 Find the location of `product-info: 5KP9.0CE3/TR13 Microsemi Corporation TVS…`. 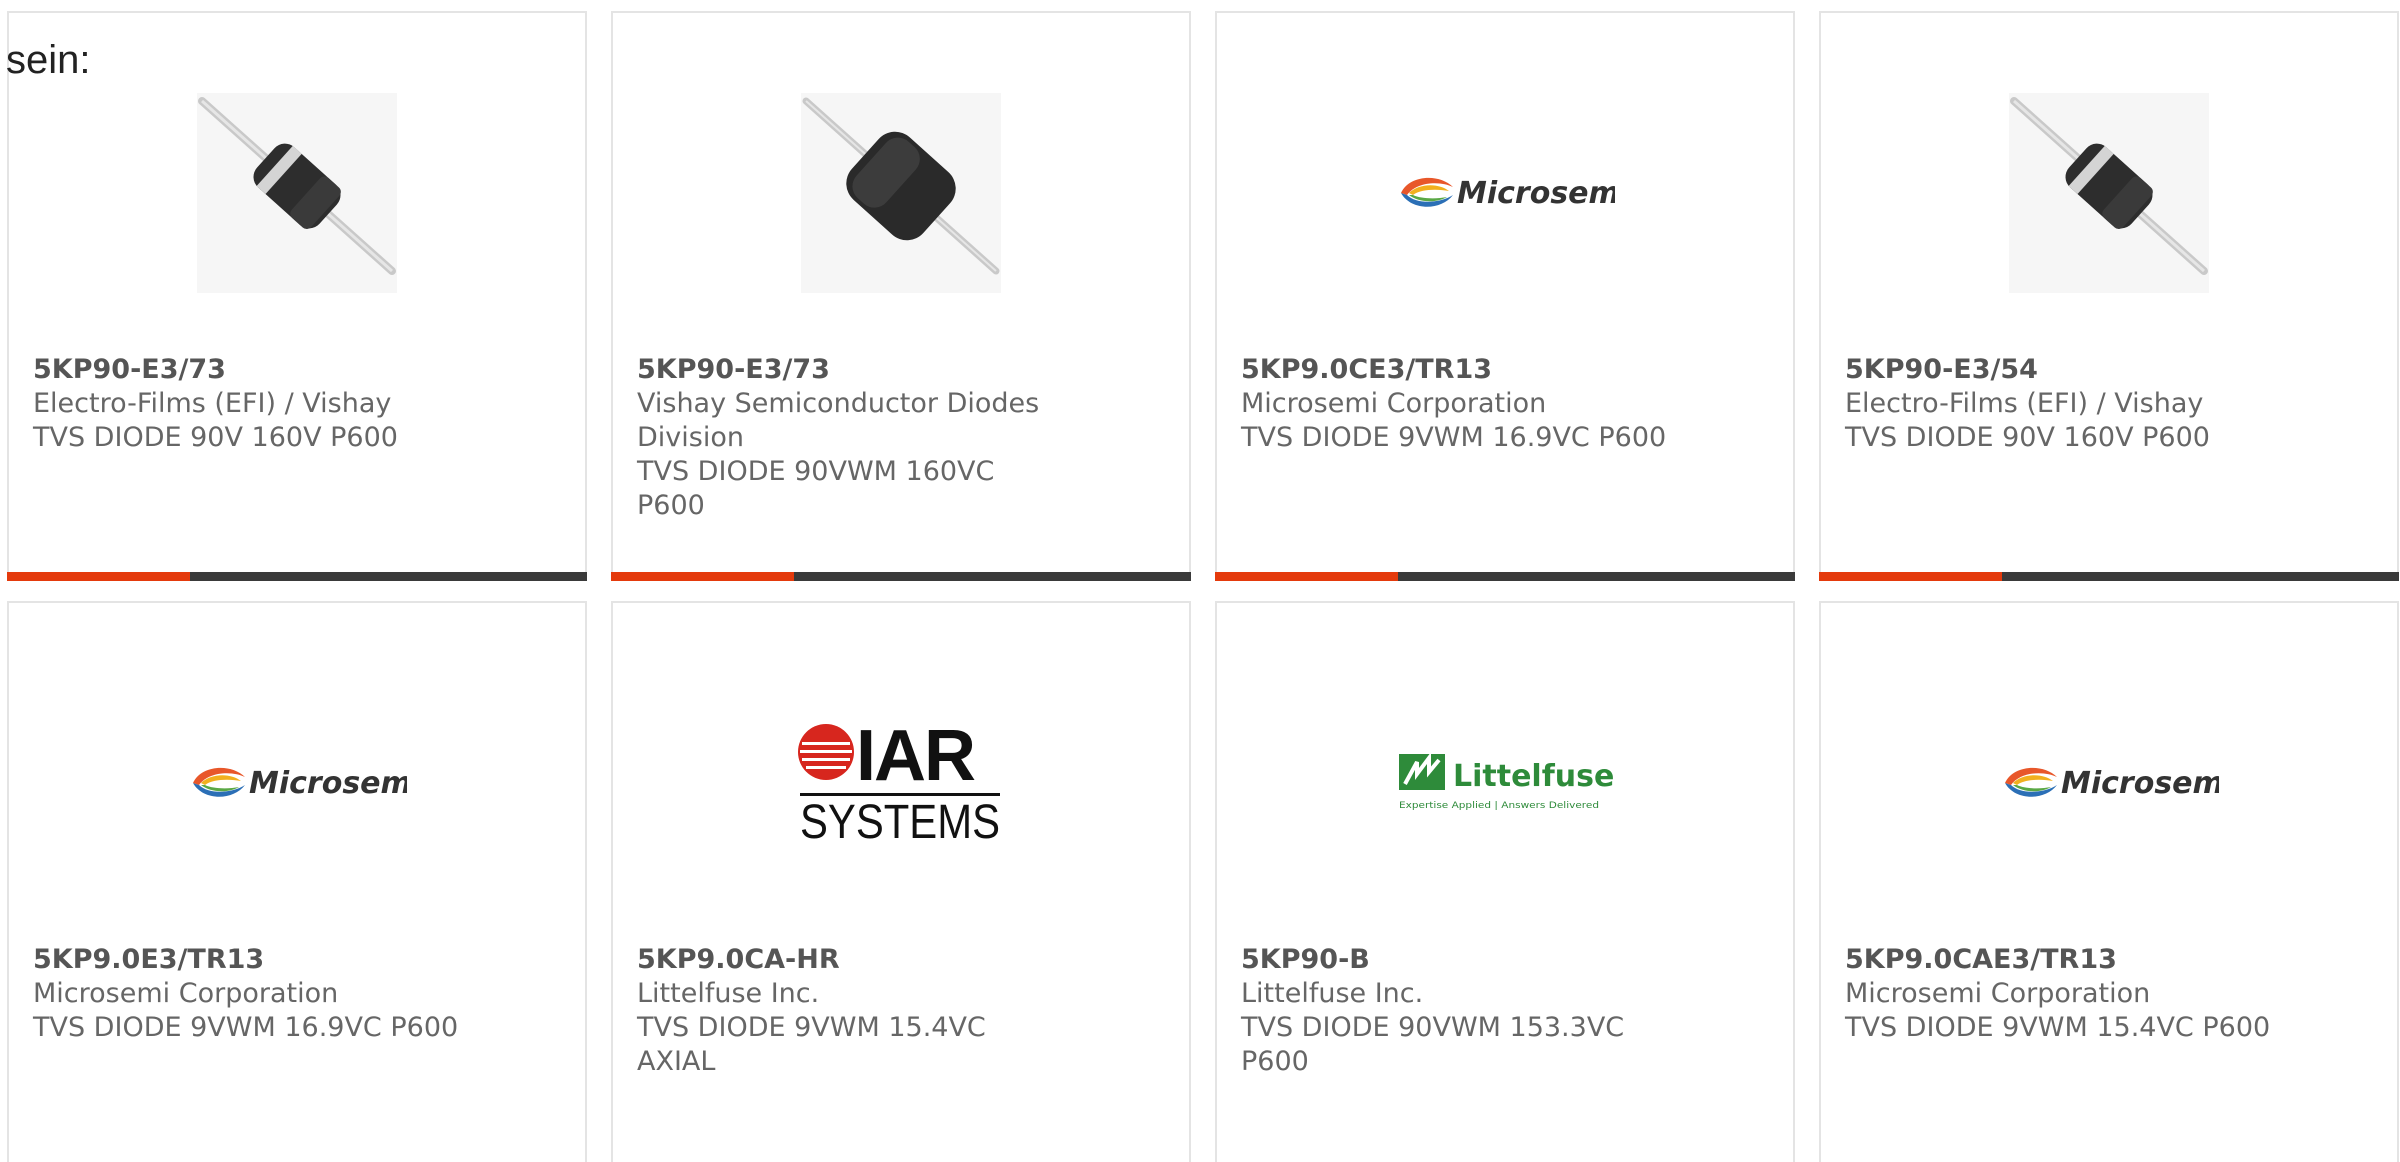

product-info: 5KP9.0CE3/TR13 Microsemi Corporation TVS… is located at coordinates (1456, 404).